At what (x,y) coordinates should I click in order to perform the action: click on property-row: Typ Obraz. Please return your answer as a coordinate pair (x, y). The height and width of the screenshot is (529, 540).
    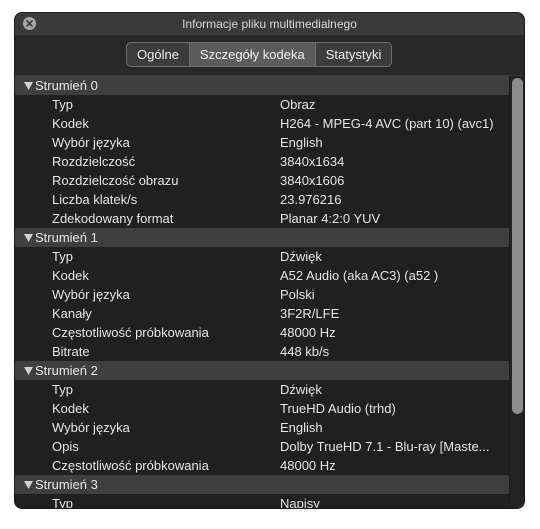
    Looking at the image, I should click on (262, 104).